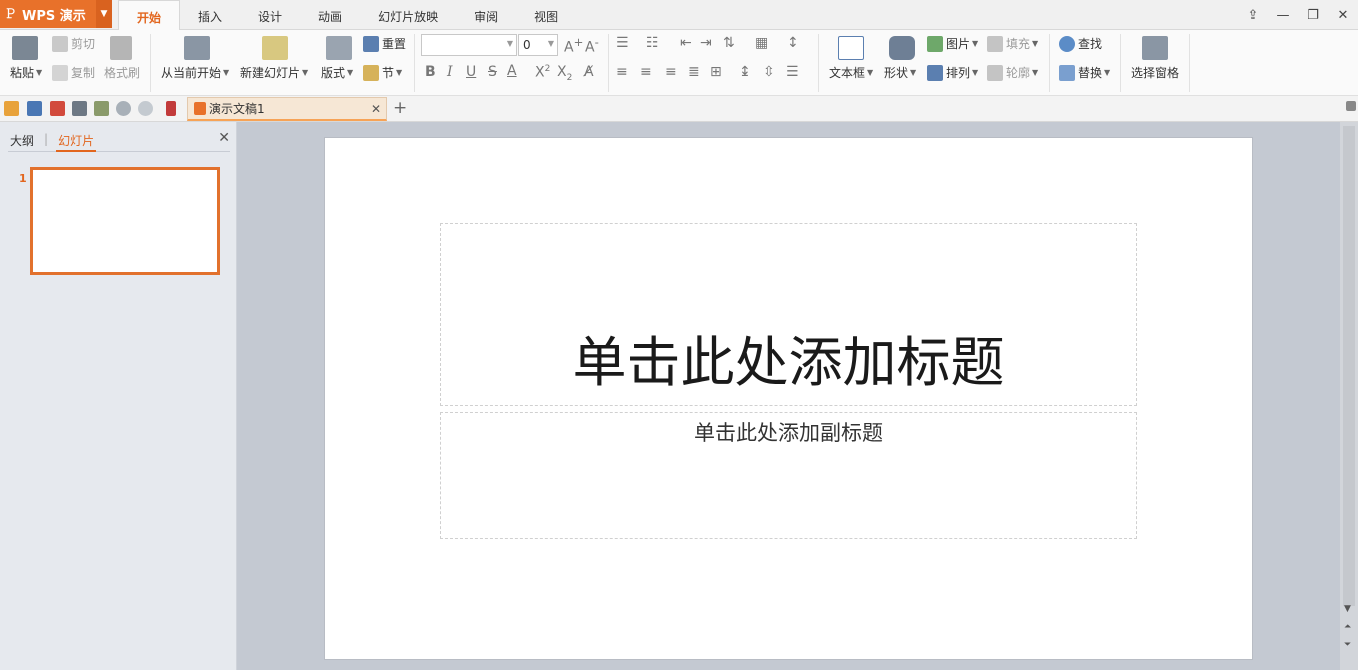  What do you see at coordinates (716, 72) in the screenshot?
I see `distributed-icon: ⊞` at bounding box center [716, 72].